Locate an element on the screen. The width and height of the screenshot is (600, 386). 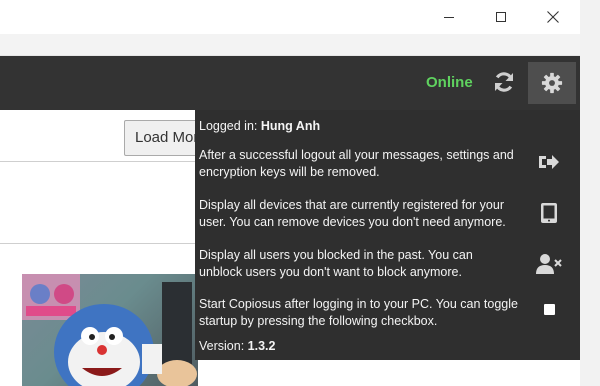
logout-button is located at coordinates (549, 162).